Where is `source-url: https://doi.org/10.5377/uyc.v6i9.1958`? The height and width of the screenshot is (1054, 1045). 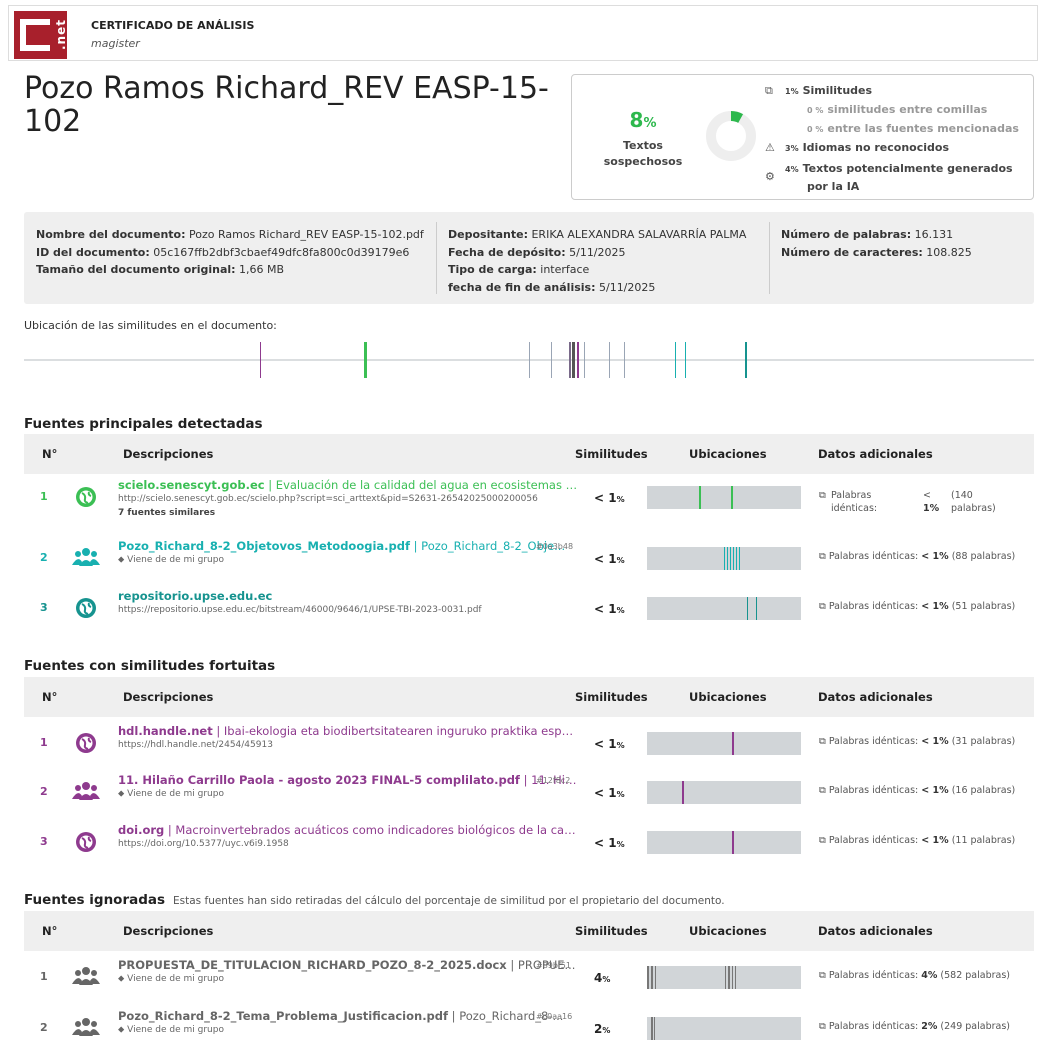 source-url: https://doi.org/10.5377/uyc.v6i9.1958 is located at coordinates (203, 844).